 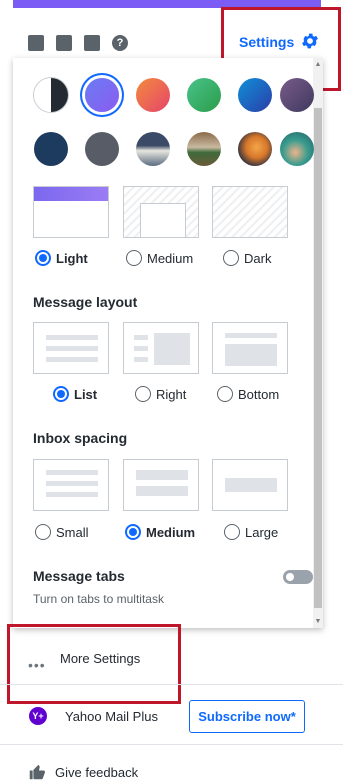 What do you see at coordinates (250, 212) in the screenshot?
I see `brightness-card-dark` at bounding box center [250, 212].